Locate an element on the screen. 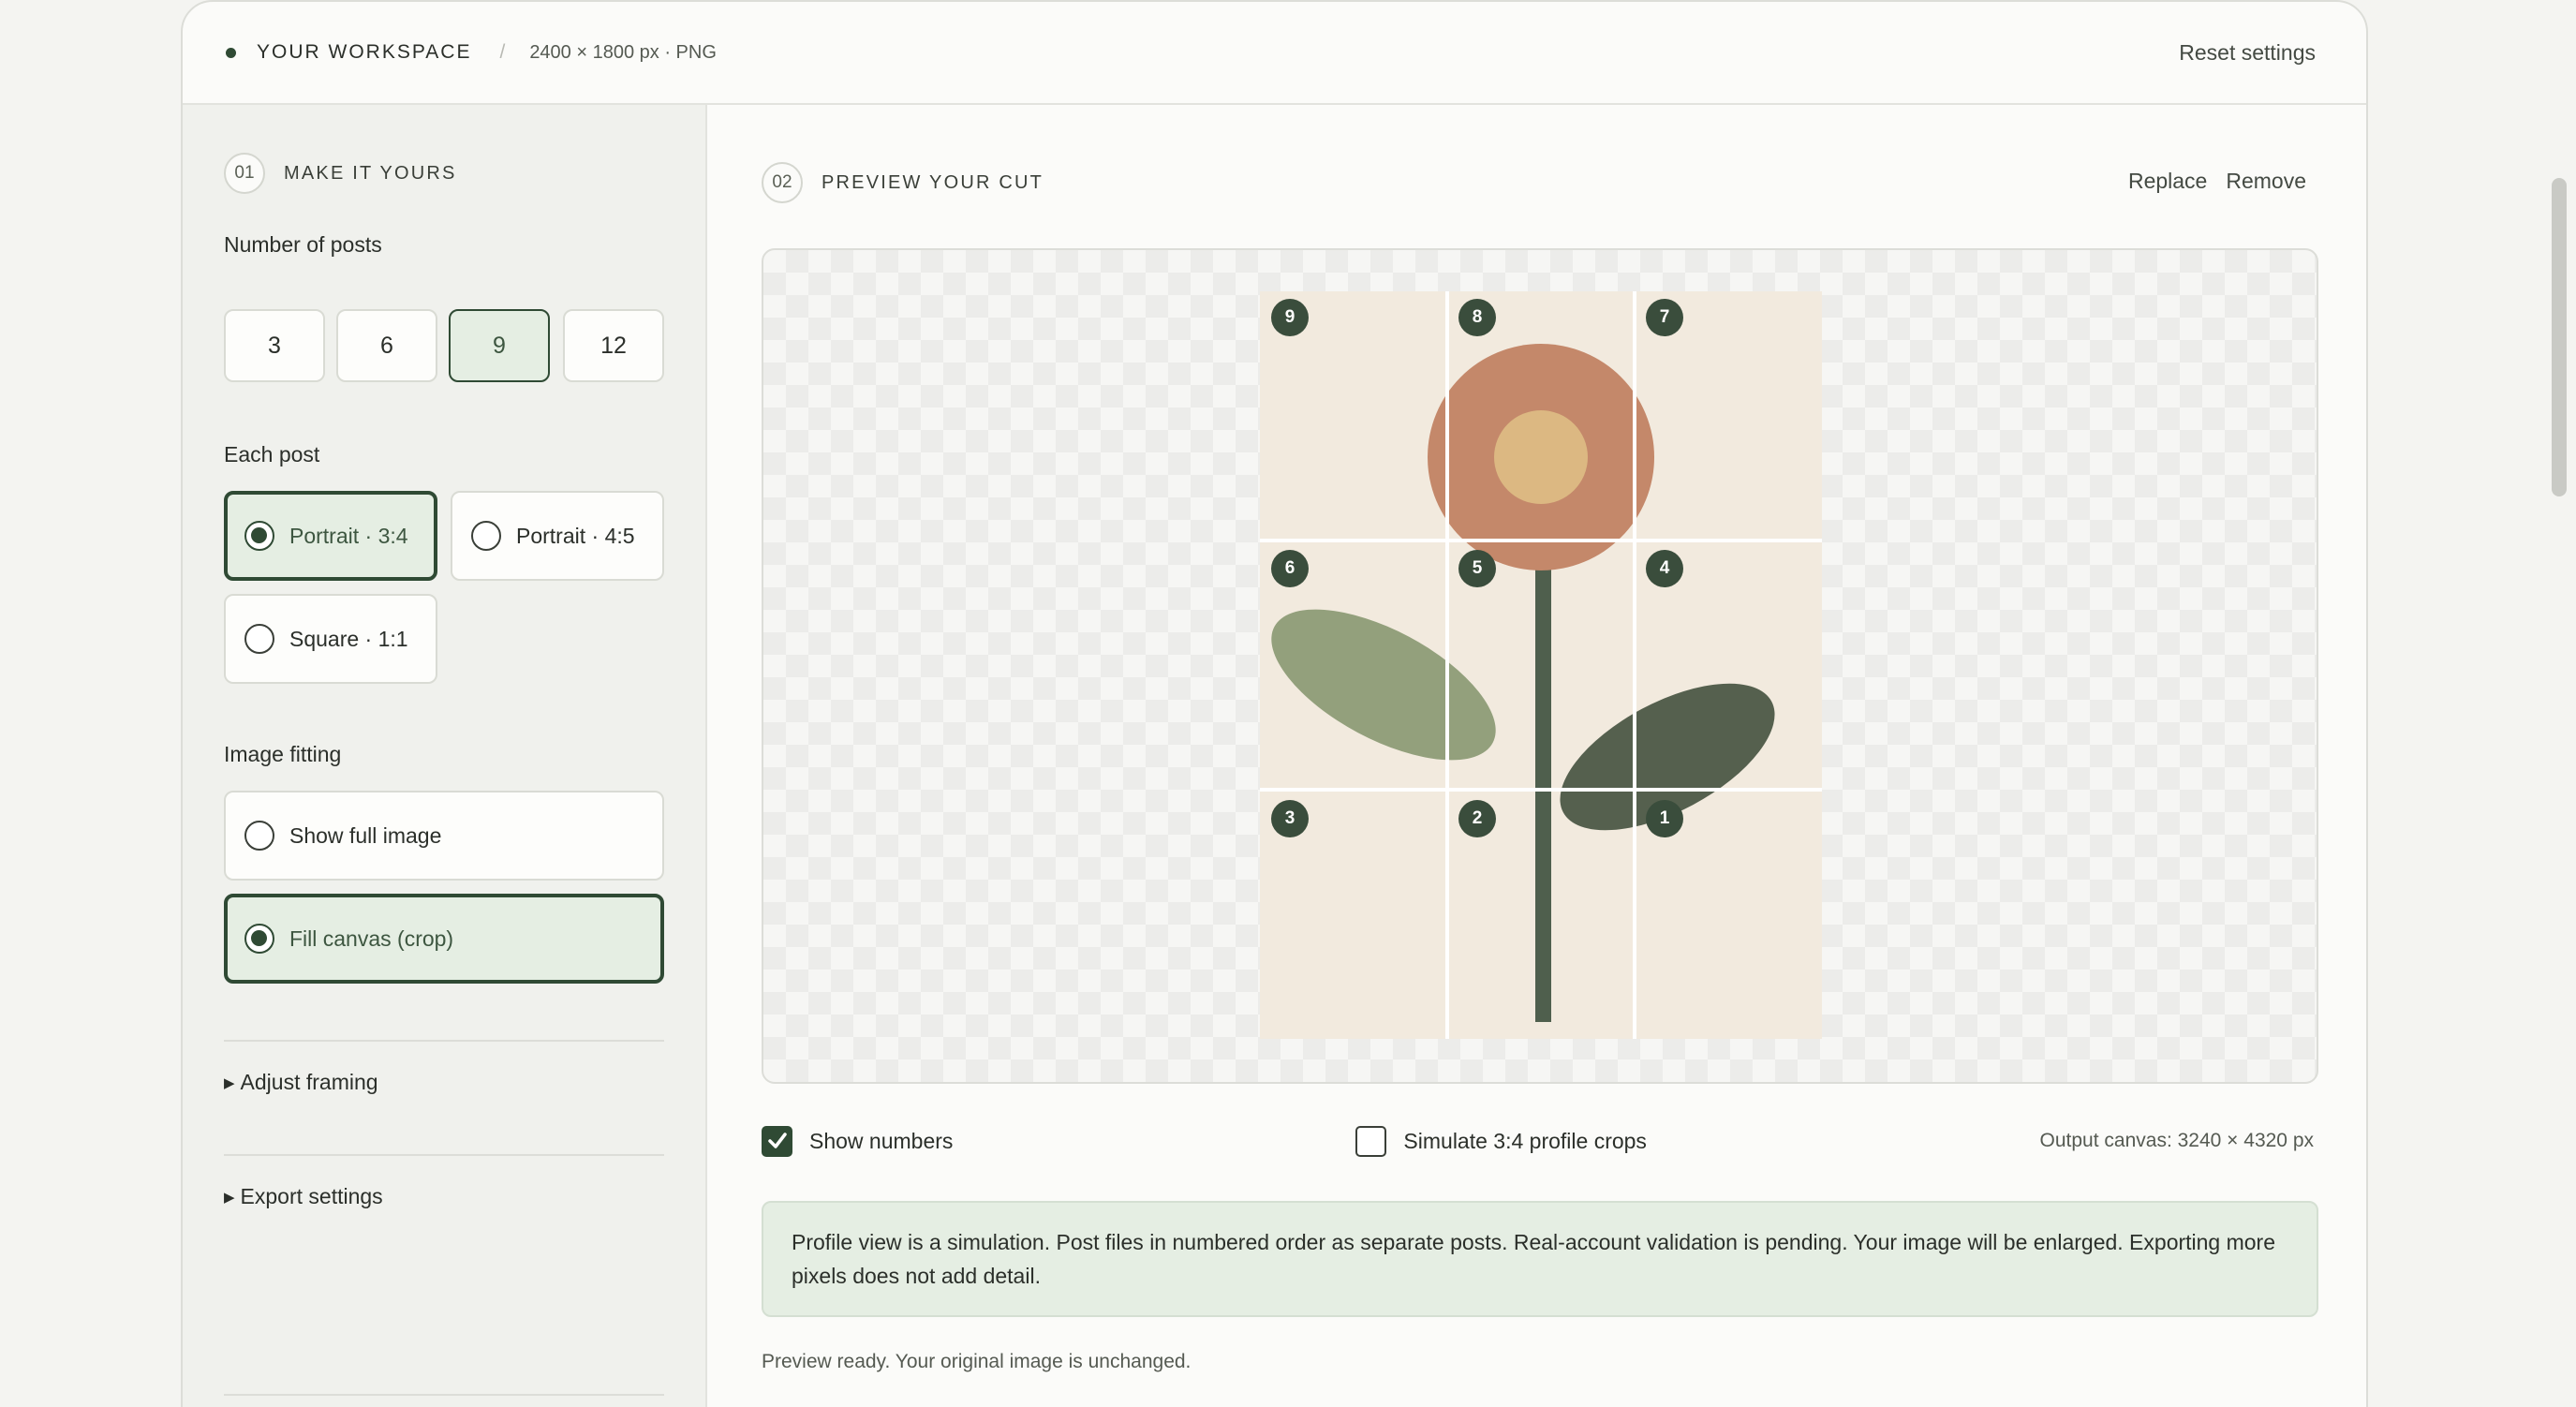 This screenshot has height=1407, width=2576. adjust-framing-toggle: ▶ Adjust framing is located at coordinates (301, 1082).